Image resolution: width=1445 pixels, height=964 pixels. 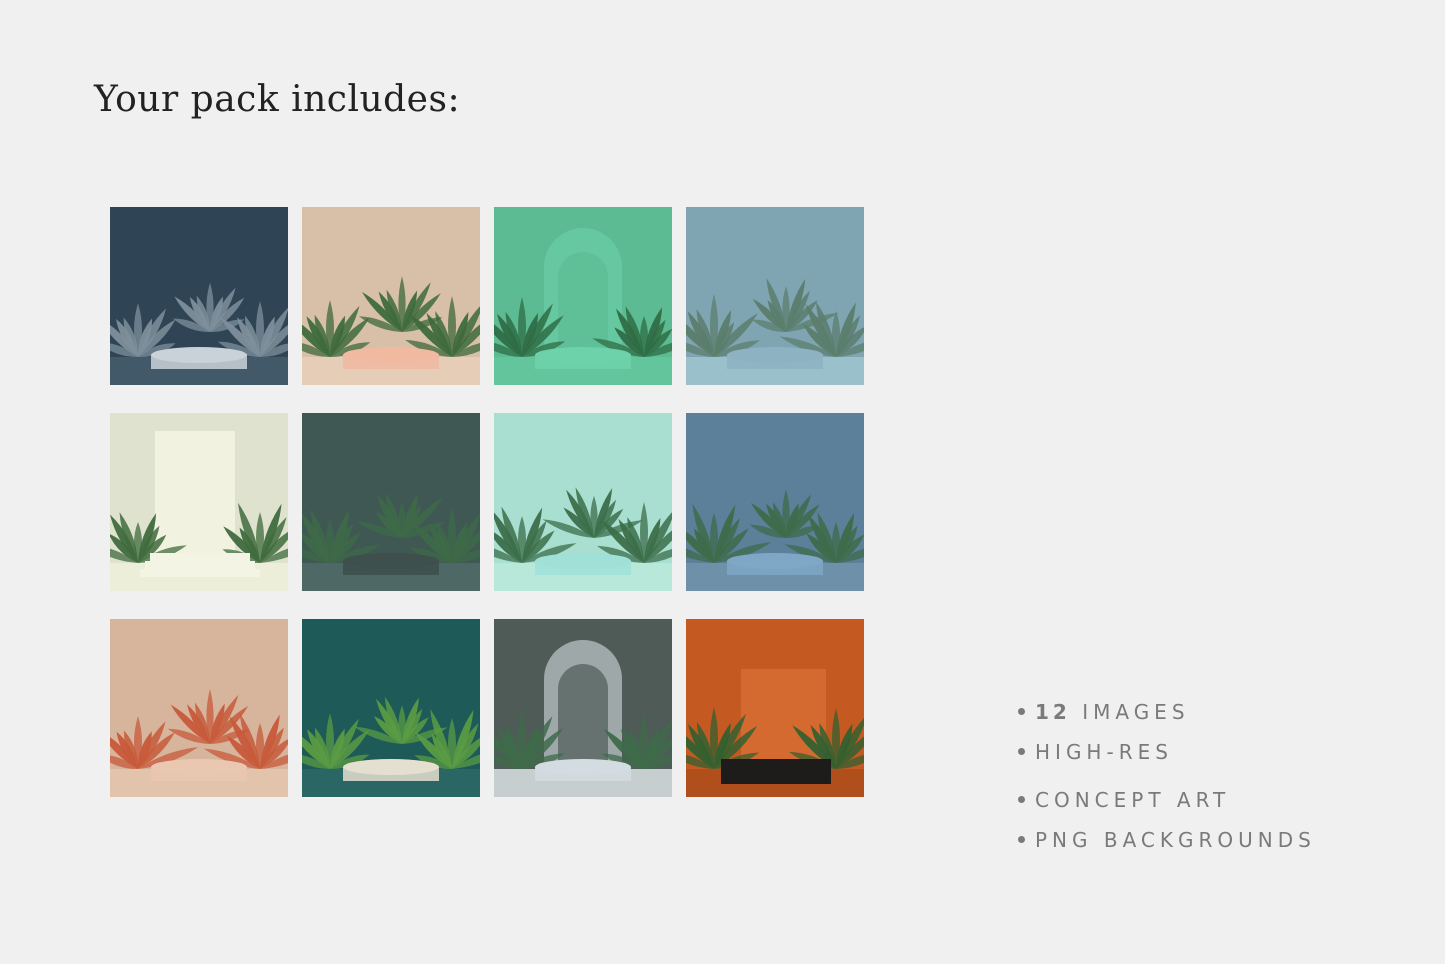 What do you see at coordinates (1175, 840) in the screenshot?
I see `feature-label: PNG BACKGROUNDS` at bounding box center [1175, 840].